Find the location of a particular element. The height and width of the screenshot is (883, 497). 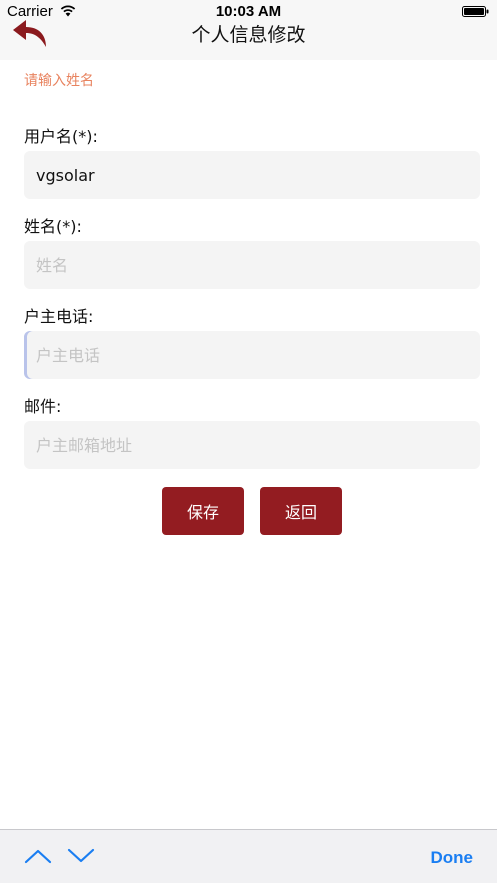

email-input is located at coordinates (252, 445).